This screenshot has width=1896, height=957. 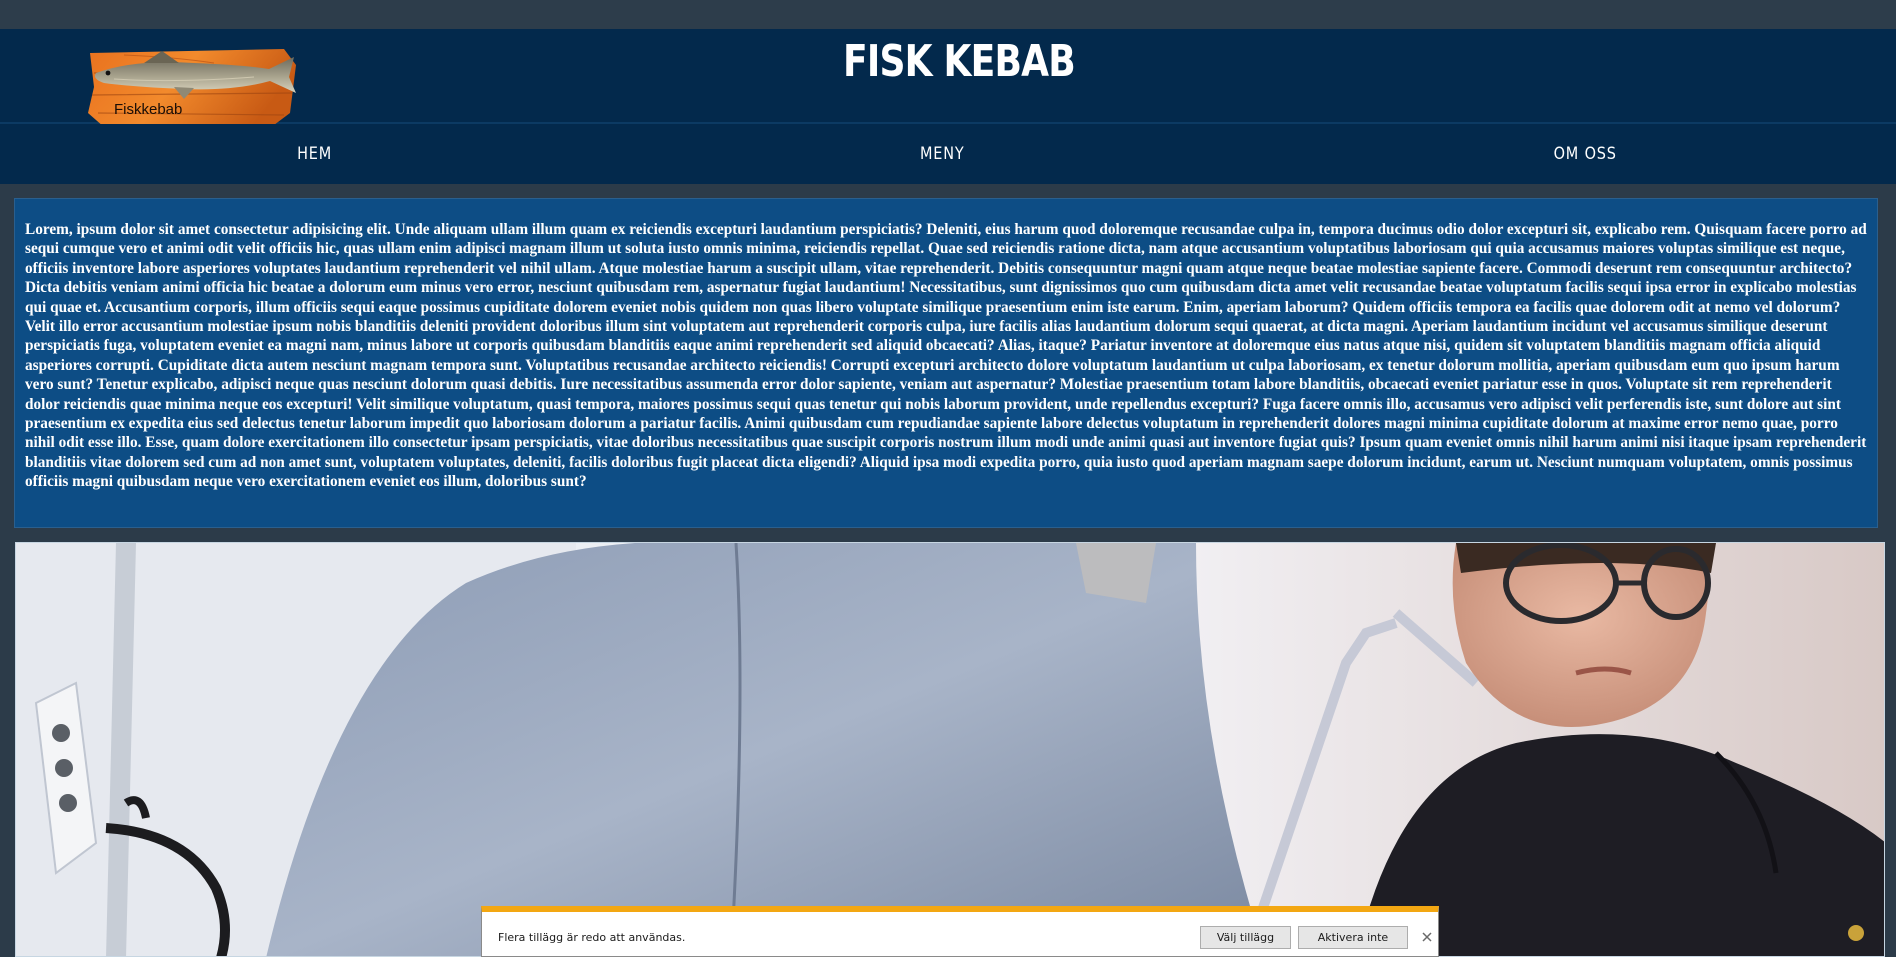 I want to click on site-title: FISK KEBAB, so click(x=959, y=61).